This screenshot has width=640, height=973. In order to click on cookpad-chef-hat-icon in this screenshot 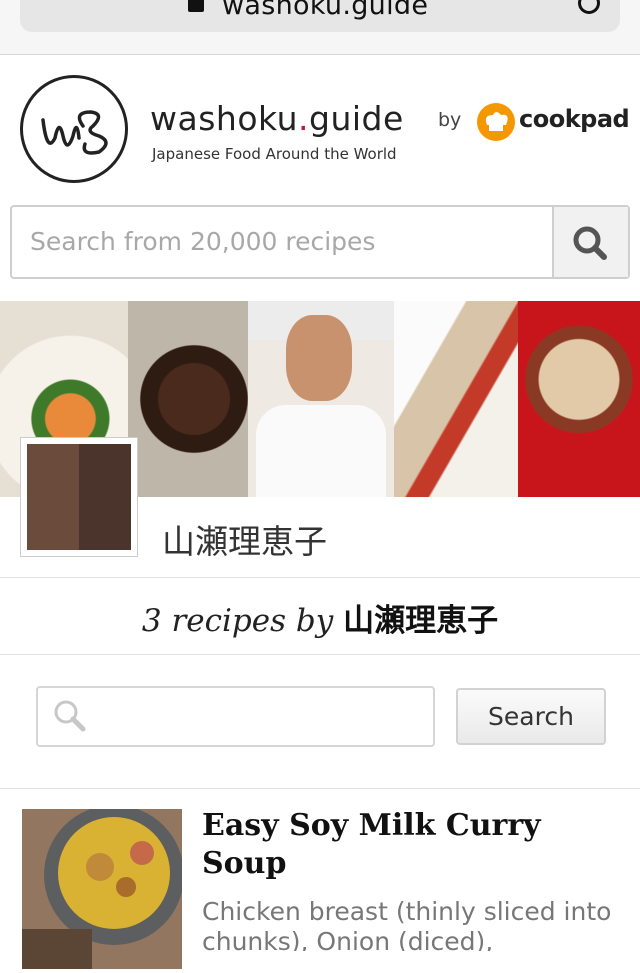, I will do `click(496, 122)`.